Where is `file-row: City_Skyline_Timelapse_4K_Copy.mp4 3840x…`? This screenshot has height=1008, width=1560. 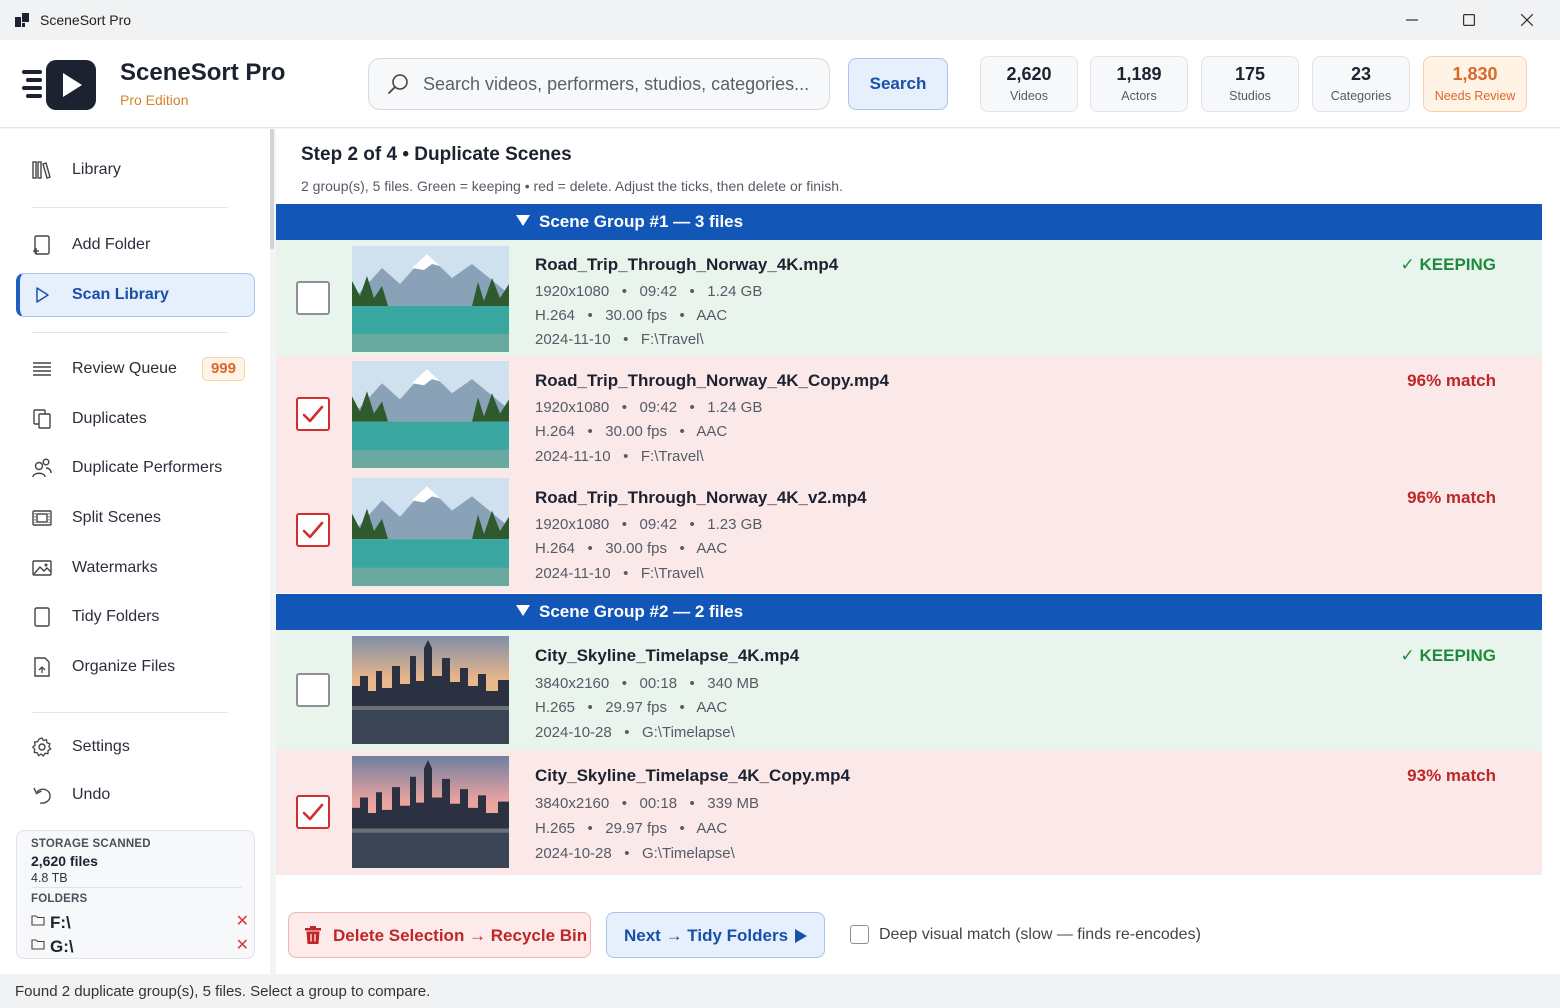
file-row: City_Skyline_Timelapse_4K_Copy.mp4 3840x… is located at coordinates (909, 812).